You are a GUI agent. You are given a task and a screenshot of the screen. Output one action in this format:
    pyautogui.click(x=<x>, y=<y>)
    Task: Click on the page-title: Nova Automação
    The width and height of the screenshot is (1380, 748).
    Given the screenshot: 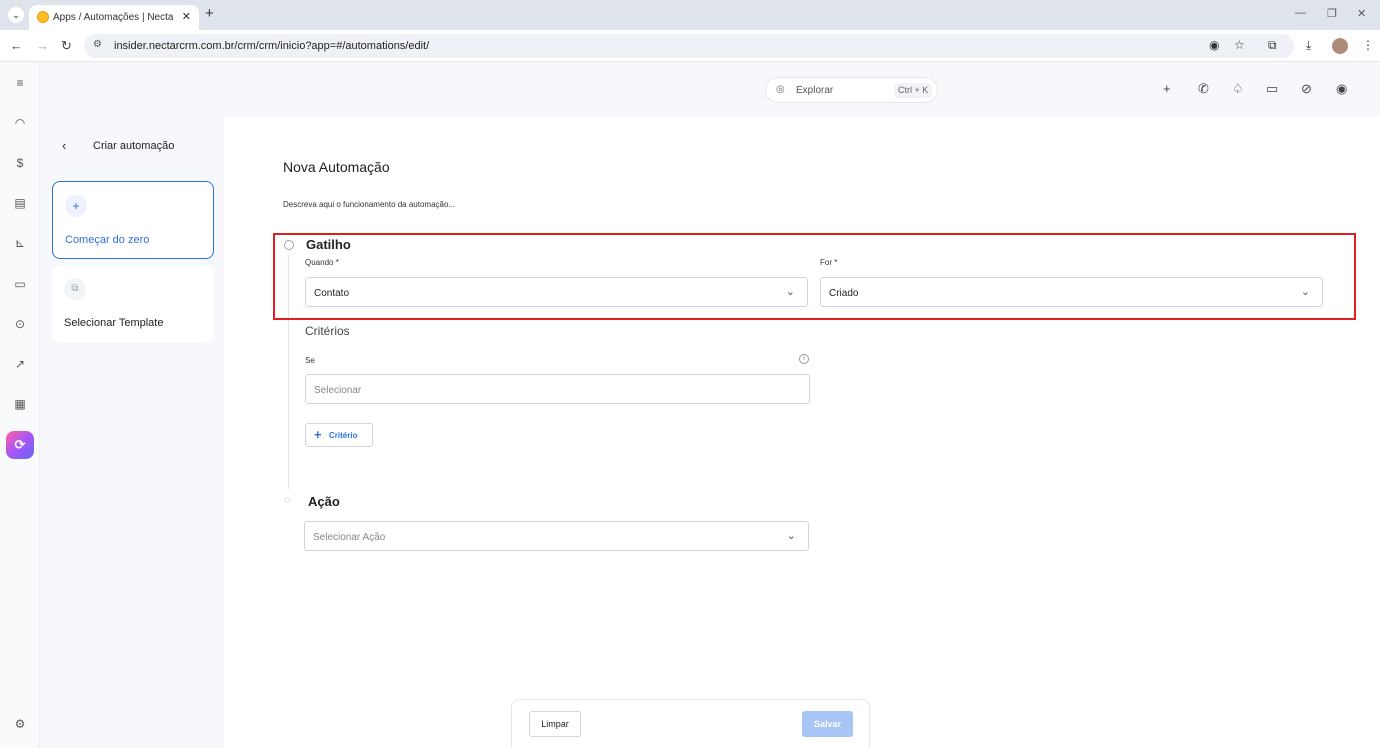 What is the action you would take?
    pyautogui.click(x=336, y=167)
    